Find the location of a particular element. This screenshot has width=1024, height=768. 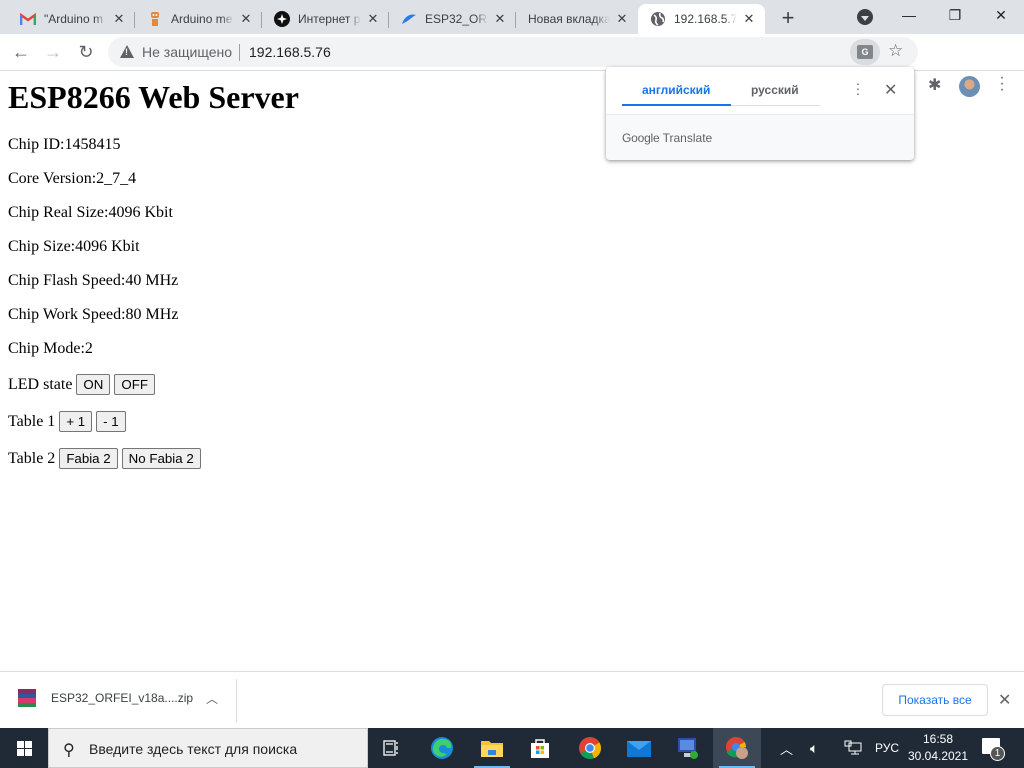

microsoft-store-icon is located at coordinates (540, 748).